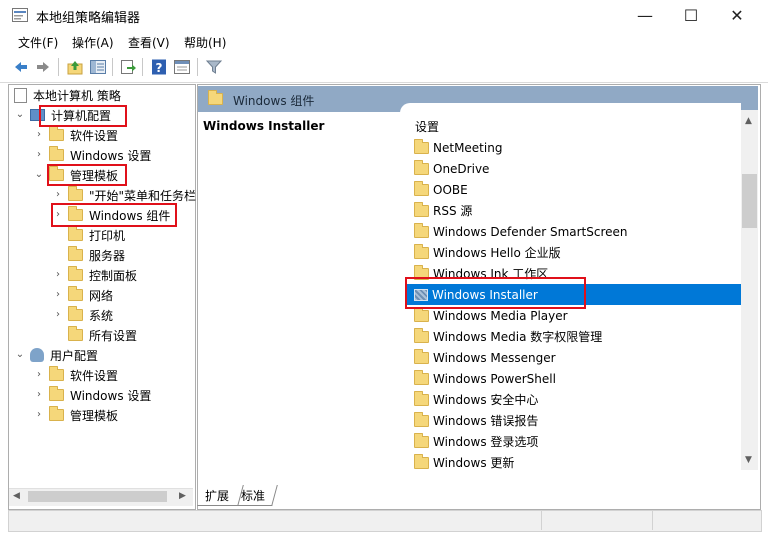  What do you see at coordinates (573, 399) in the screenshot?
I see `list-item: Windows 安全中心` at bounding box center [573, 399].